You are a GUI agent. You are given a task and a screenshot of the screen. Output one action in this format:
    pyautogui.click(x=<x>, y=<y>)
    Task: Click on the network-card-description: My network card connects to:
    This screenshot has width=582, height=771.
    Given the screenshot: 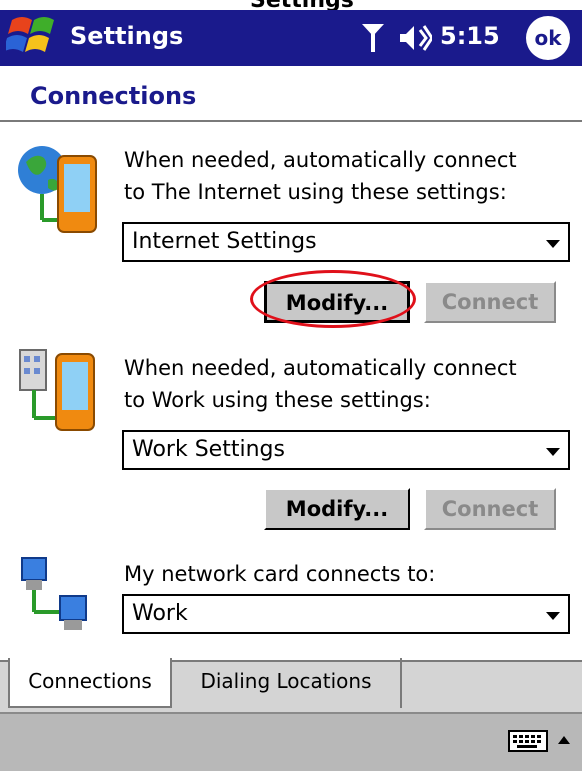 What is the action you would take?
    pyautogui.click(x=280, y=574)
    